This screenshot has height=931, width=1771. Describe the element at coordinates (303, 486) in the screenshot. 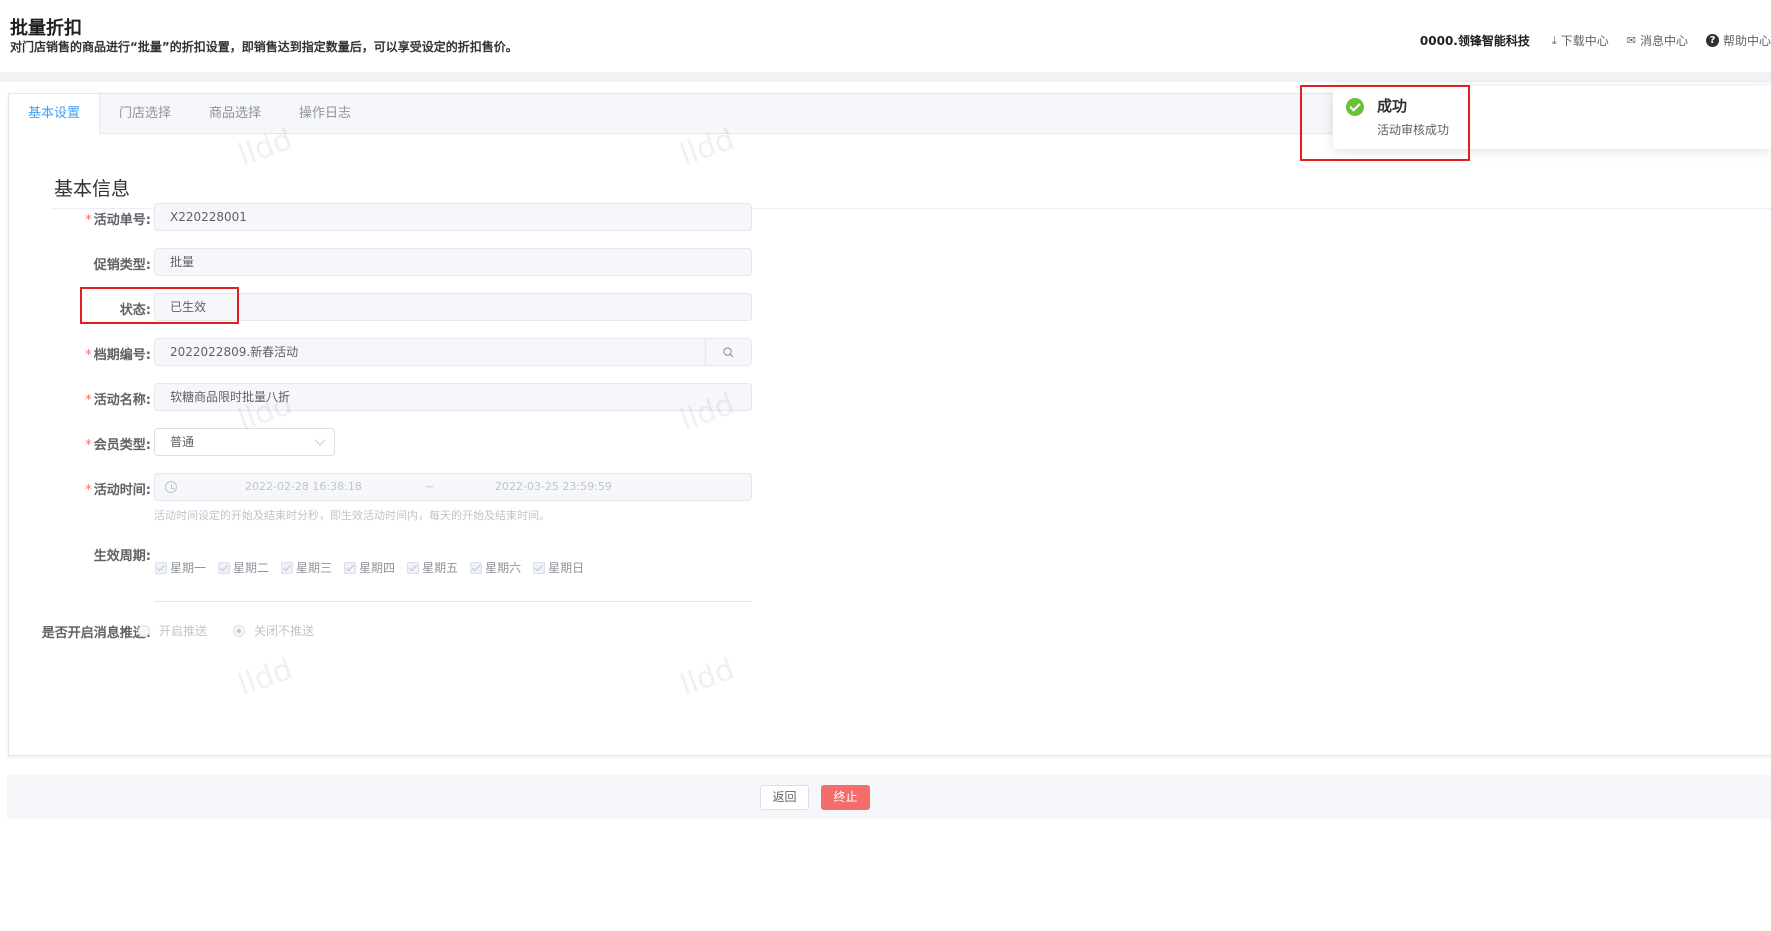

I see `start-time: 2022-02-28 16:38:18` at that location.